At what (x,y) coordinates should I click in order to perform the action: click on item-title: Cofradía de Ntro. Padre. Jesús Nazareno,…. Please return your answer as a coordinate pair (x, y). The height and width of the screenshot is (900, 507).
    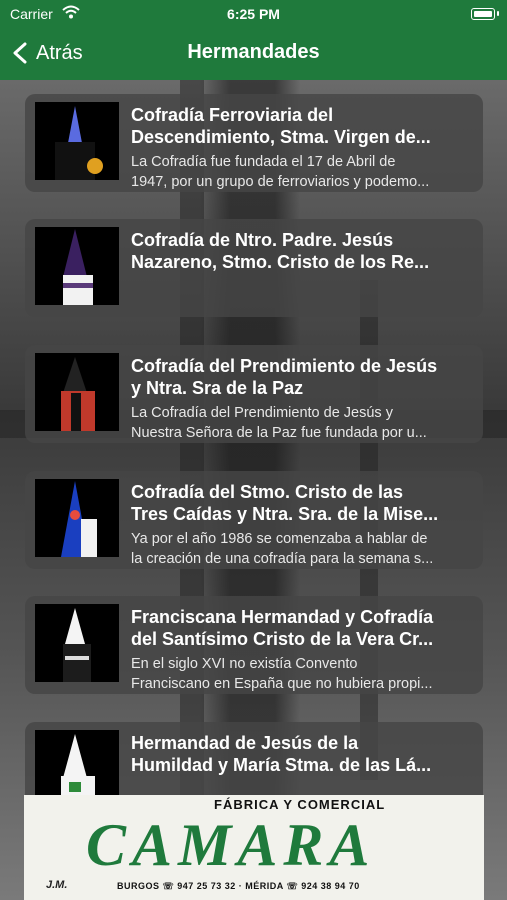
    Looking at the image, I should click on (280, 251).